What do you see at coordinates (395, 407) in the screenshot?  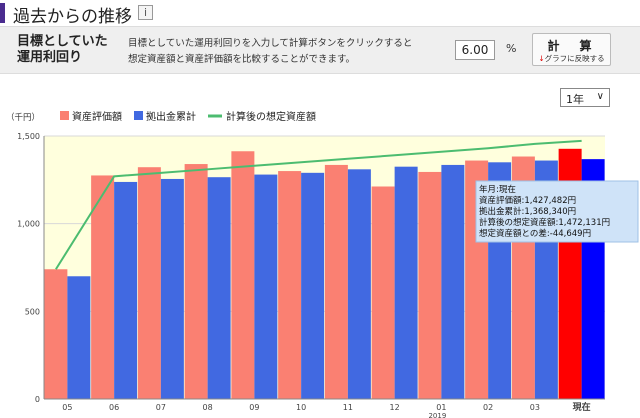 I see `x-tick-label-7: 12` at bounding box center [395, 407].